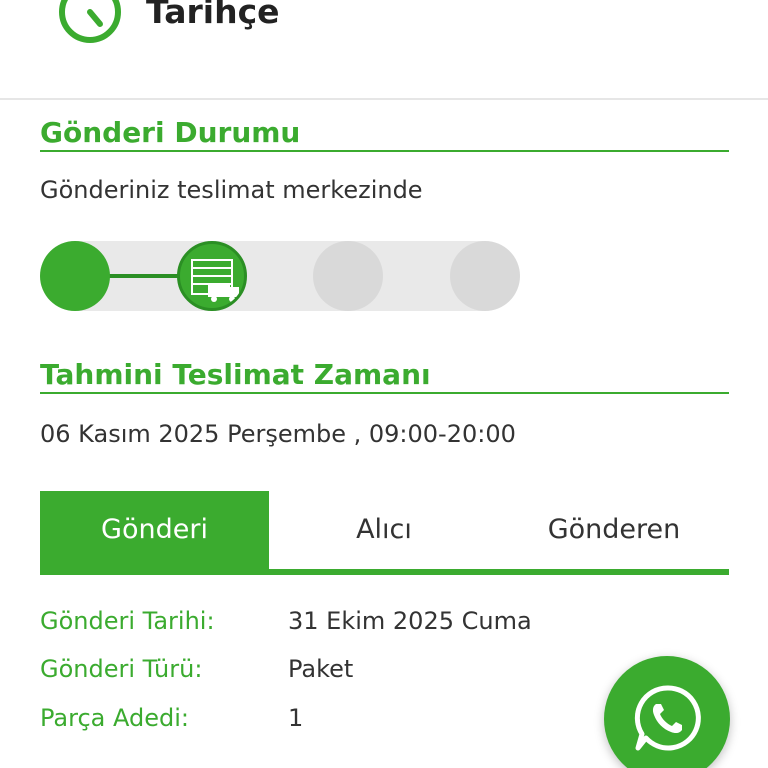  I want to click on details-tabs: Gönderi Alıcı Gönderen, so click(384, 533).